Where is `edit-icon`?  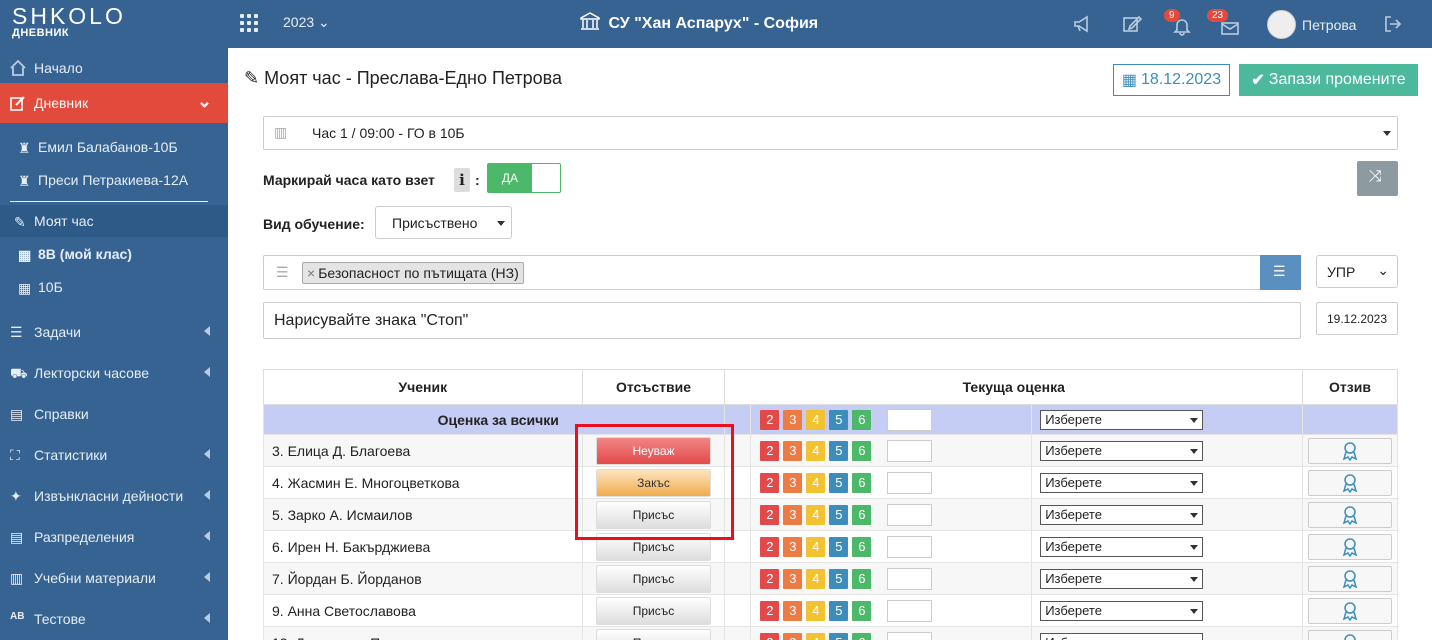
edit-icon is located at coordinates (1132, 24).